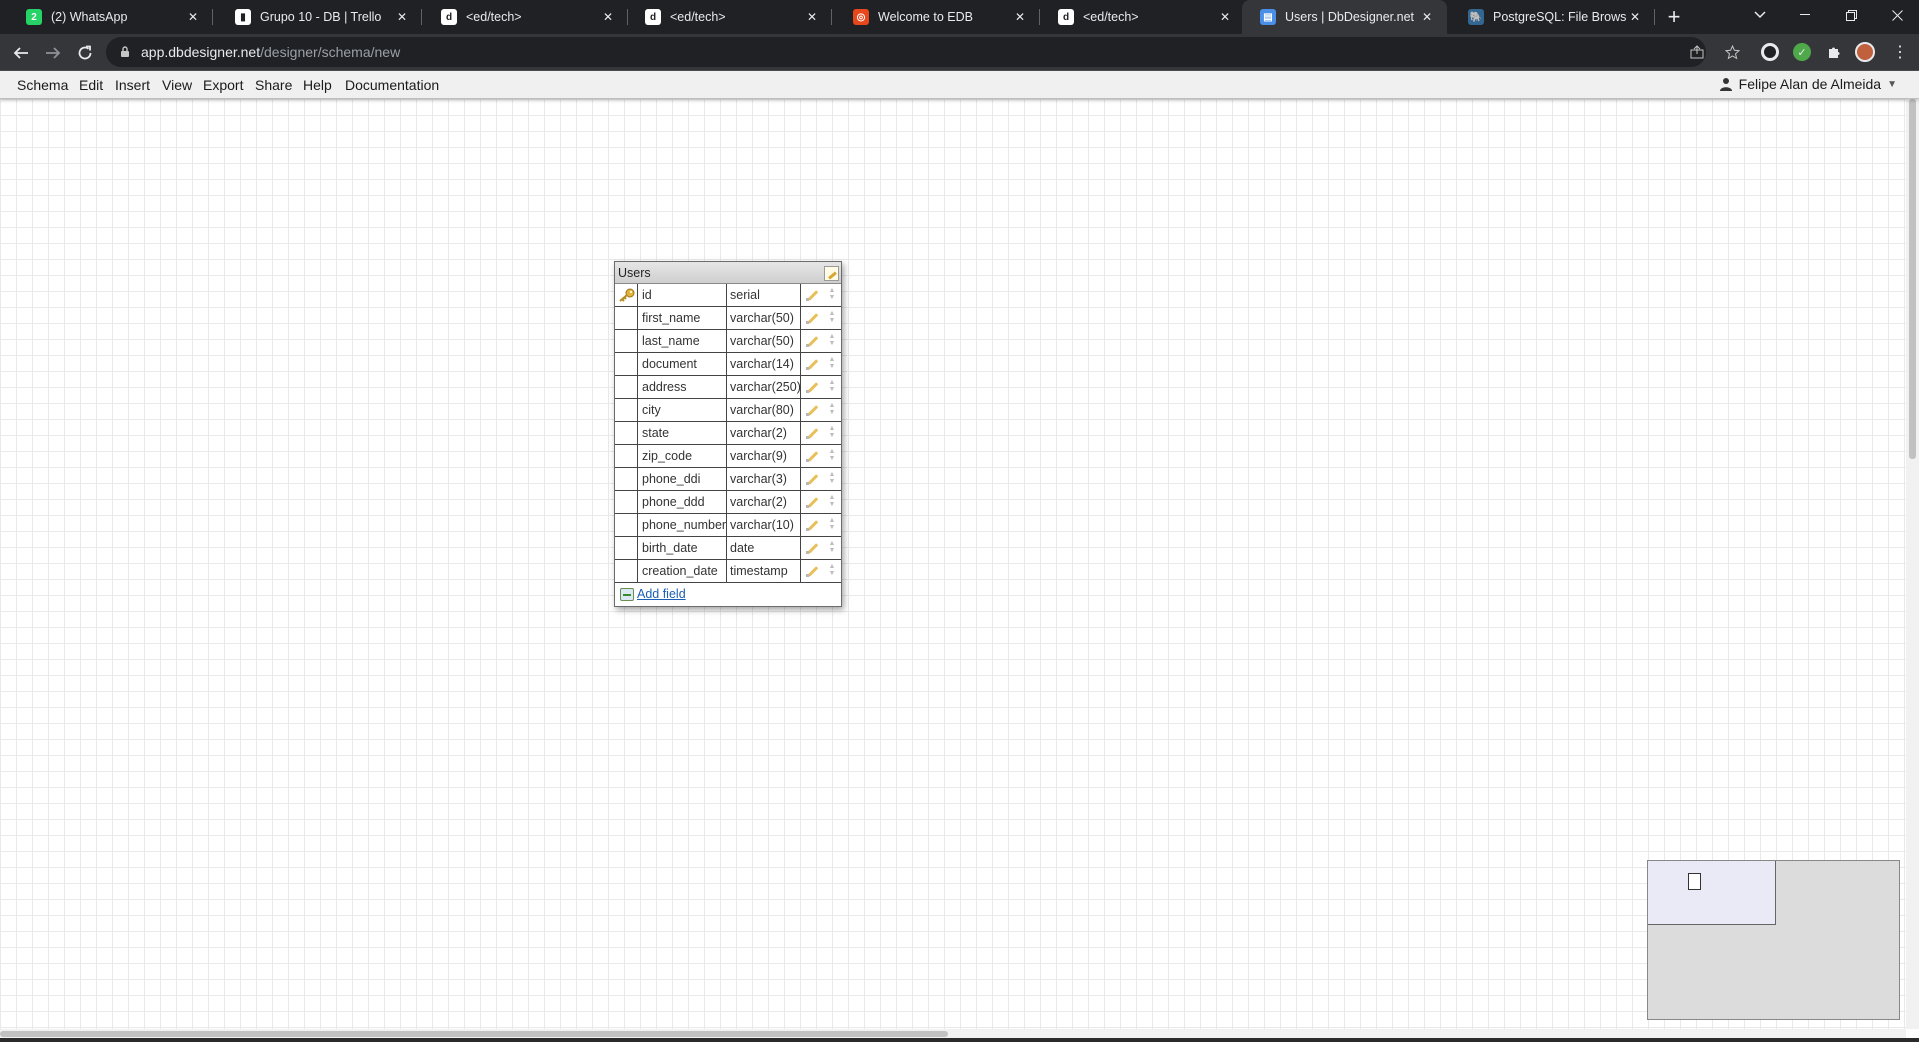 The image size is (1919, 1042). I want to click on browser-tab: 2 (2) WhatsApp ✕, so click(110, 17).